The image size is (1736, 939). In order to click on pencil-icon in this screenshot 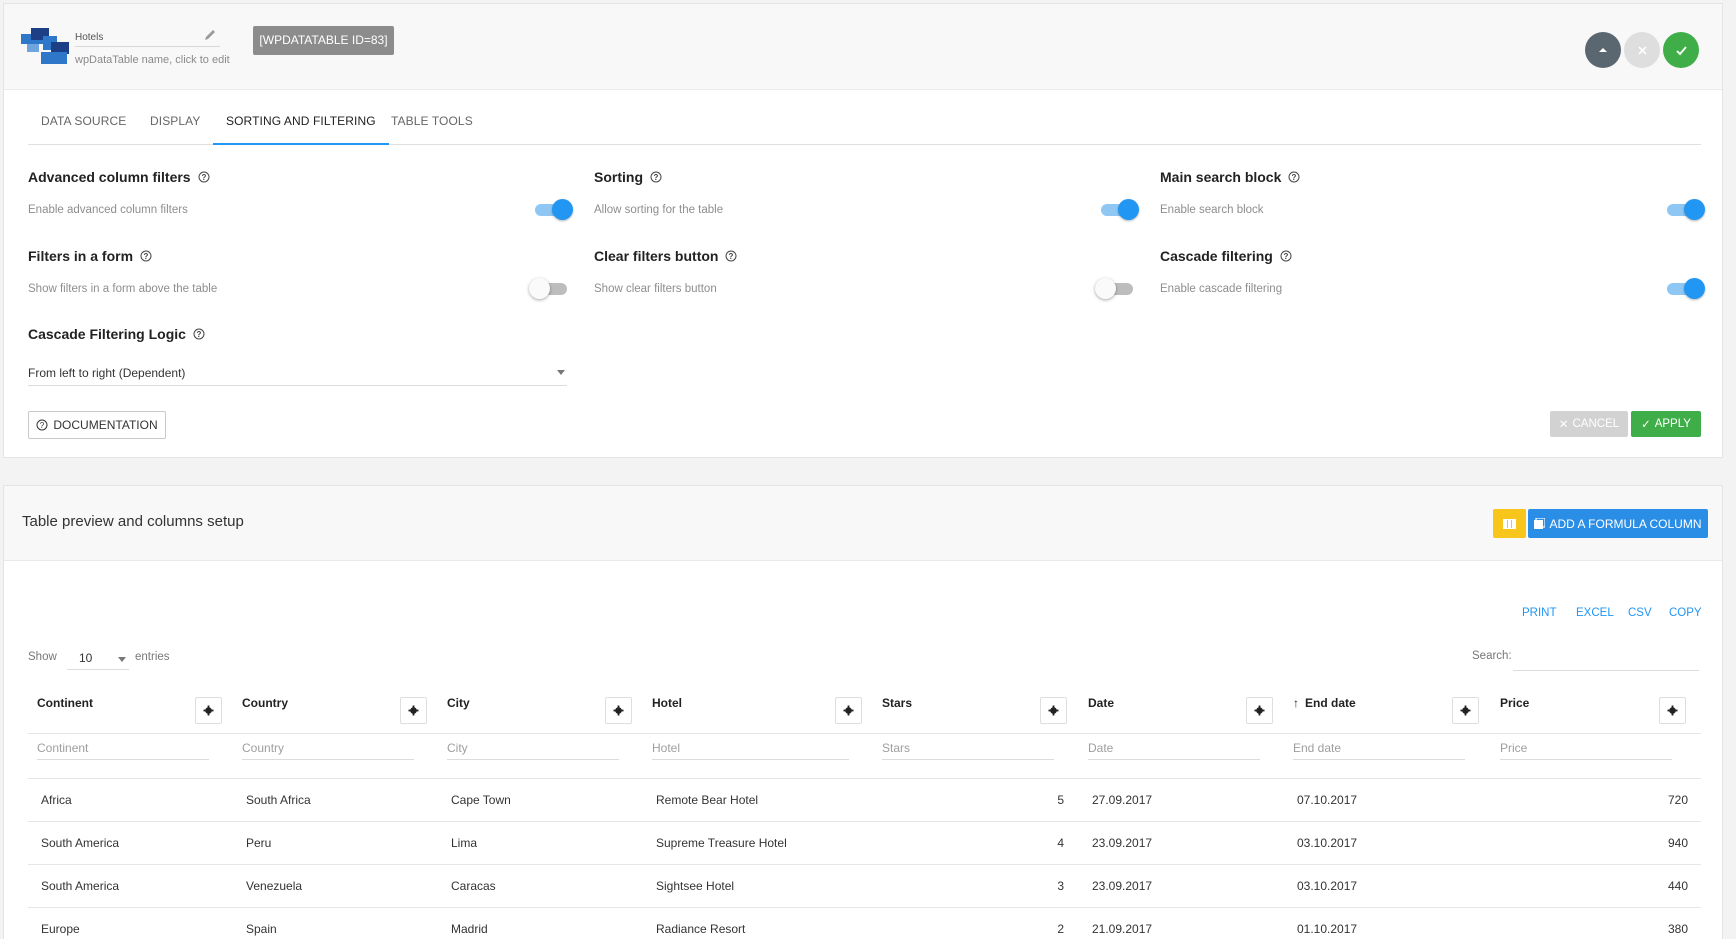, I will do `click(210, 35)`.